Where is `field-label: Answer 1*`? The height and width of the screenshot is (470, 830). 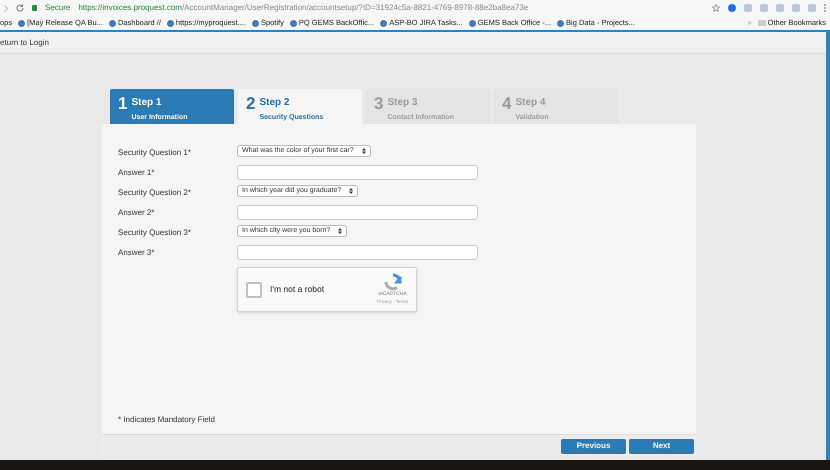
field-label: Answer 1* is located at coordinates (137, 172).